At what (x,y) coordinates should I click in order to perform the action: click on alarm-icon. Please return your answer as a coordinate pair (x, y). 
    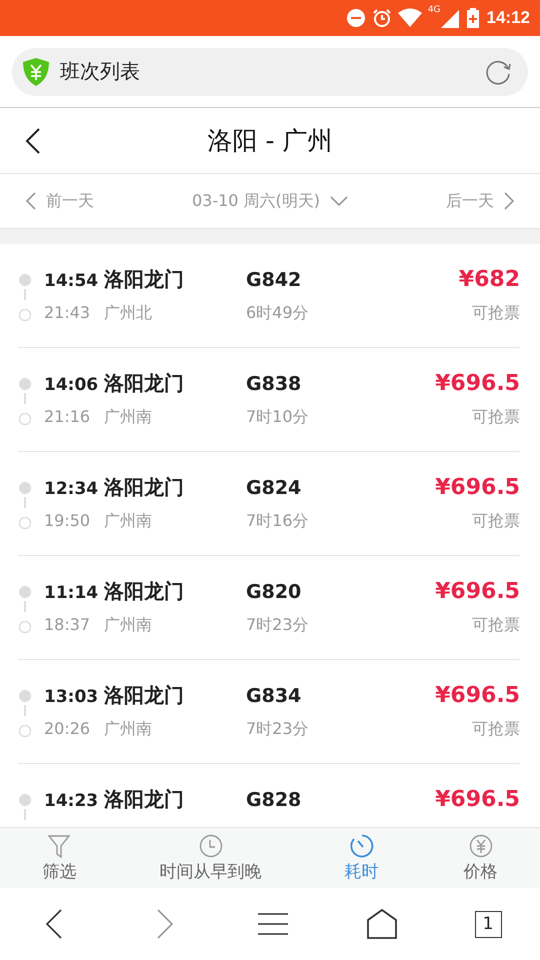
    Looking at the image, I should click on (382, 18).